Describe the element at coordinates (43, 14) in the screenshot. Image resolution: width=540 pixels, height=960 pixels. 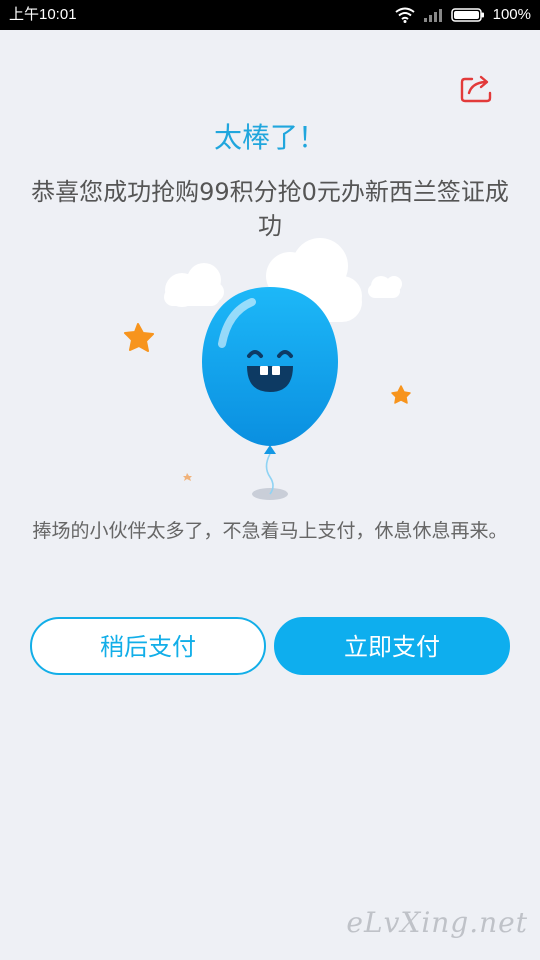
I see `status-time: 上午10:01` at that location.